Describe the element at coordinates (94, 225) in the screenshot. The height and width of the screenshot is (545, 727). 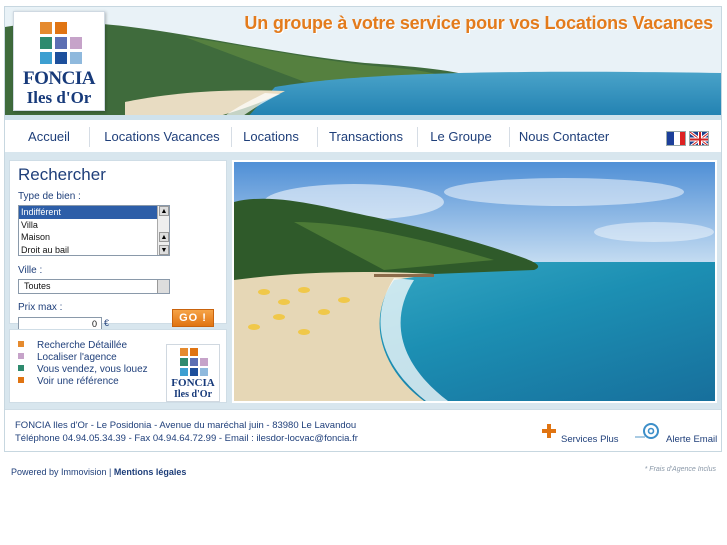
I see `type-option: Villa` at that location.